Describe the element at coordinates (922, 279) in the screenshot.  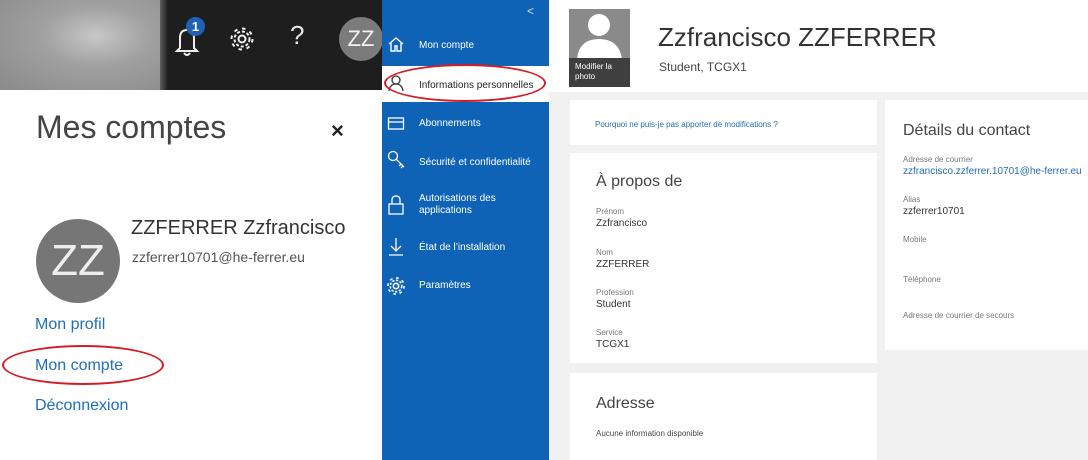
I see `phone-label: Téléphone` at that location.